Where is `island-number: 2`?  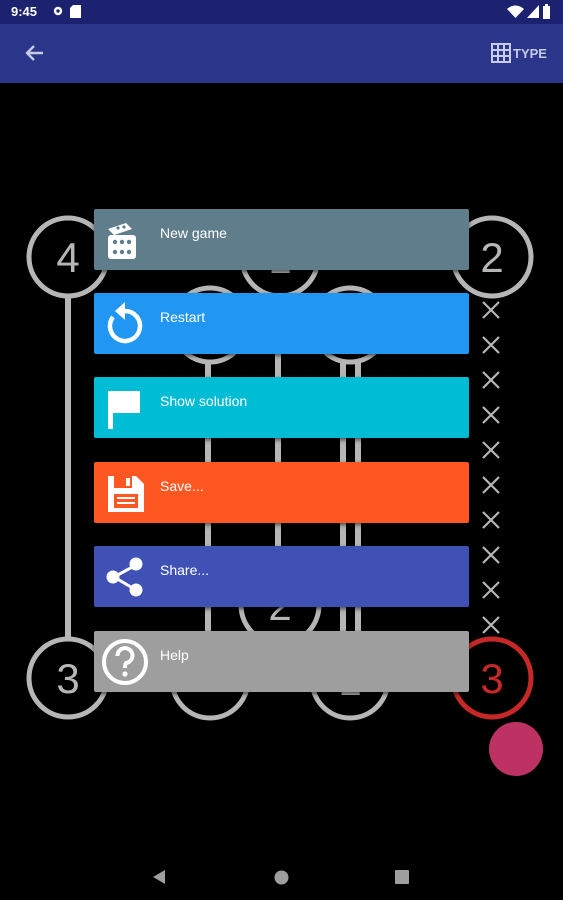
island-number: 2 is located at coordinates (491, 257).